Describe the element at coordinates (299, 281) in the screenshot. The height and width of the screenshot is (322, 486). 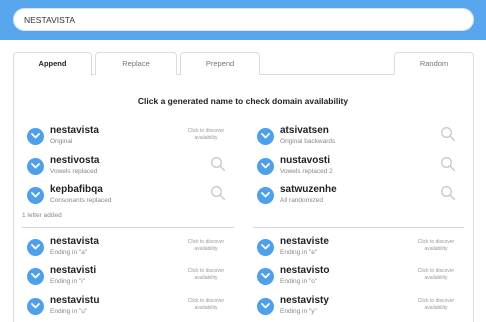
I see `name-type: Ending in "o"` at that location.